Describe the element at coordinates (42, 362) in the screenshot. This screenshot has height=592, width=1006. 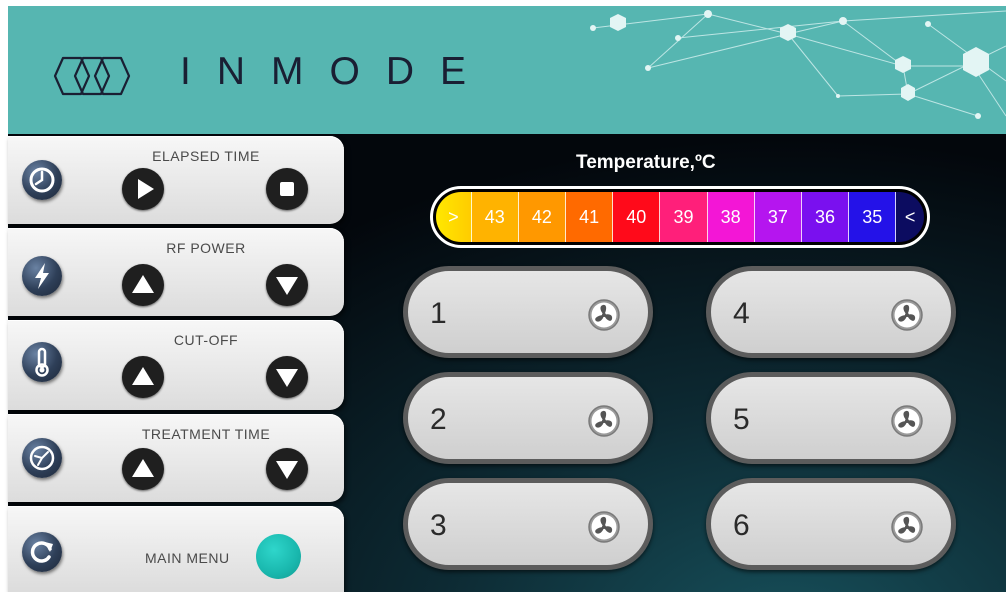
I see `thermometer-icon` at that location.